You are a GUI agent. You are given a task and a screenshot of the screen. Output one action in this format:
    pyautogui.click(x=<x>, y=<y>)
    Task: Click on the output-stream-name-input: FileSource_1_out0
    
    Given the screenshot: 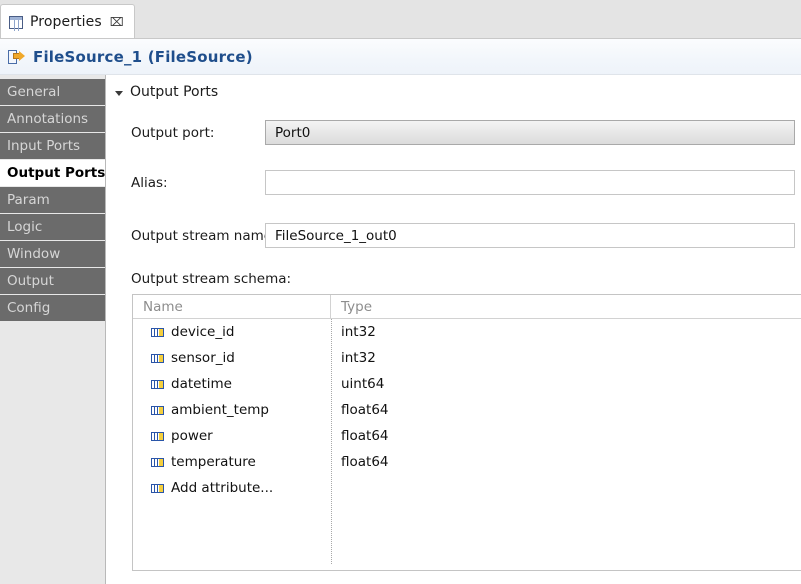 What is the action you would take?
    pyautogui.click(x=530, y=235)
    